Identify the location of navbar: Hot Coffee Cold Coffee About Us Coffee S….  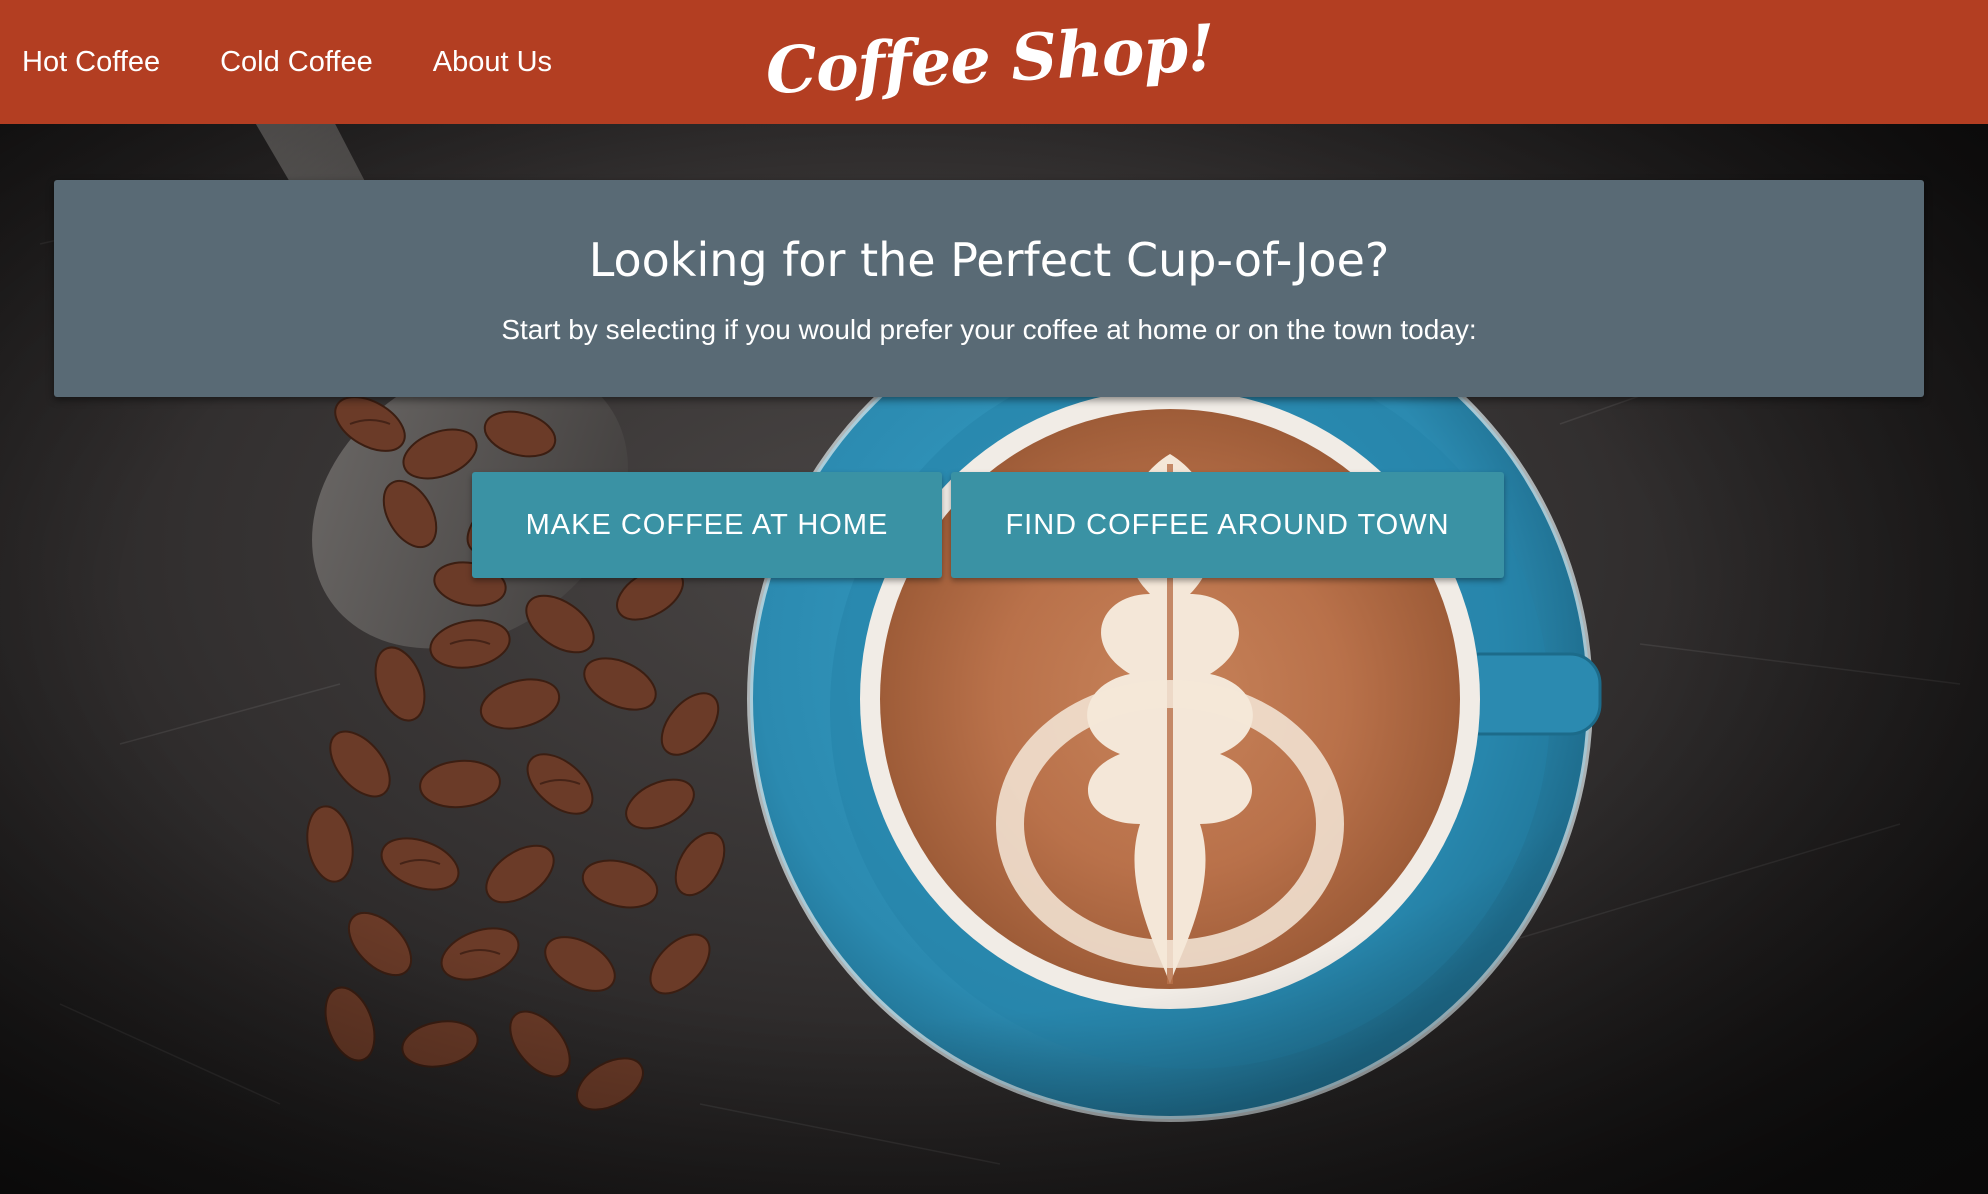
(994, 62).